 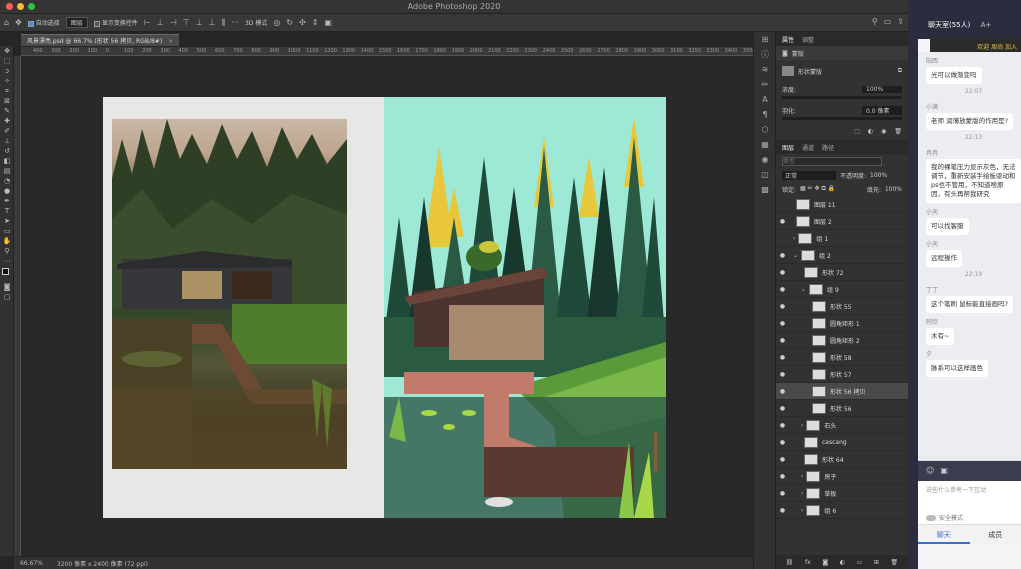 I want to click on eyedropper-tool-icon: ✎, so click(x=7, y=111).